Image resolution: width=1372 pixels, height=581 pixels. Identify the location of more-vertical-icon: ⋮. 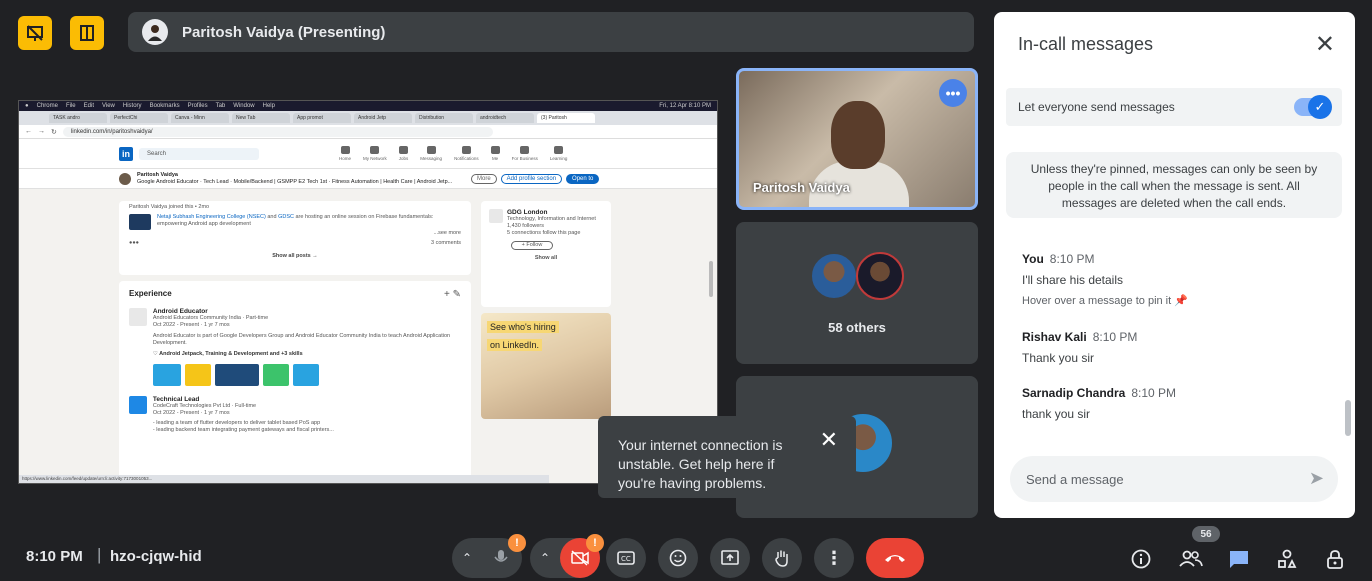
(834, 557).